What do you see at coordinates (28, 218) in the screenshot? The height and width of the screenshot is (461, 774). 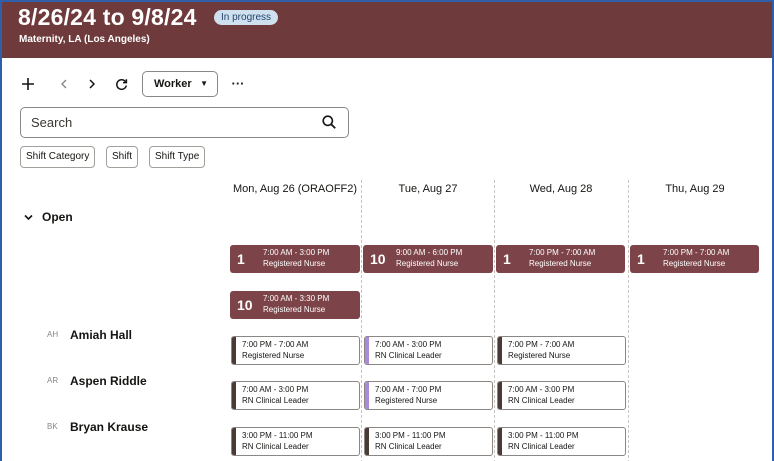 I see `chevron-down-icon` at bounding box center [28, 218].